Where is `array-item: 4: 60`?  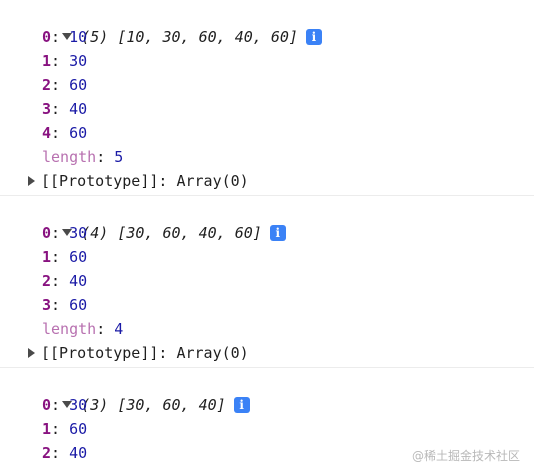 array-item: 4: 60 is located at coordinates (65, 133).